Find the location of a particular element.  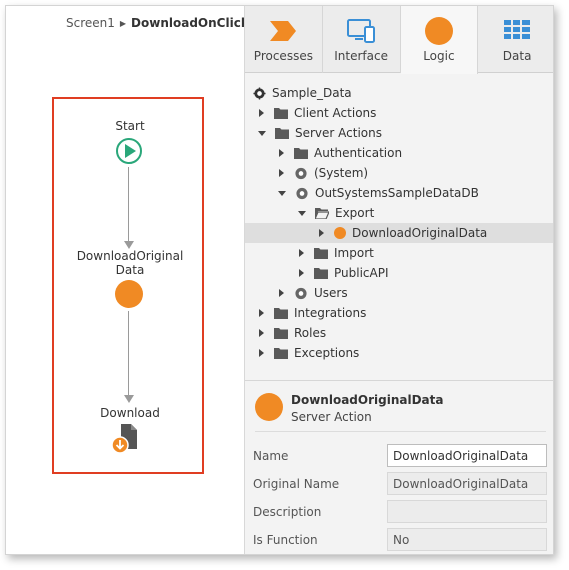

property-label: Original Name is located at coordinates (296, 484).